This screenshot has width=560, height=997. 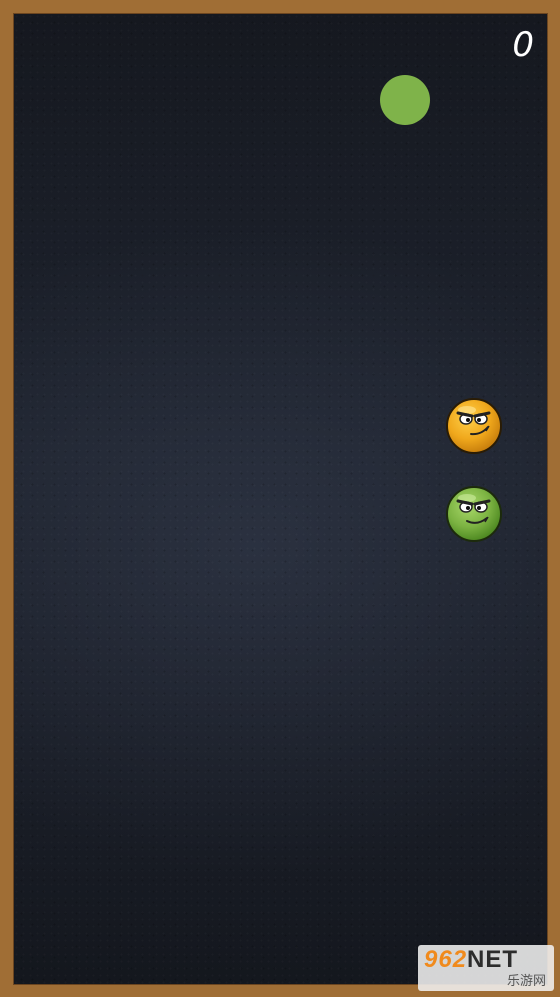 What do you see at coordinates (446, 959) in the screenshot?
I see `watermark-brand-number: 962` at bounding box center [446, 959].